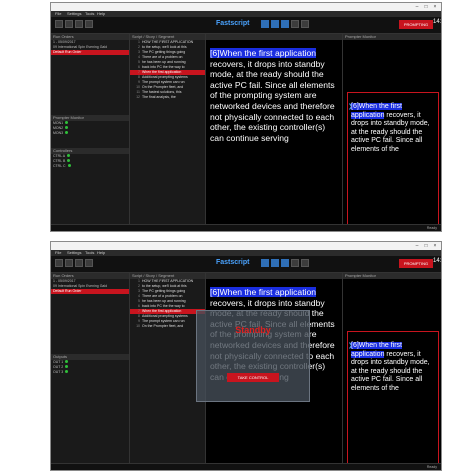  Describe the element at coordinates (58, 372) in the screenshot. I see `output-label: OUT 3` at that location.